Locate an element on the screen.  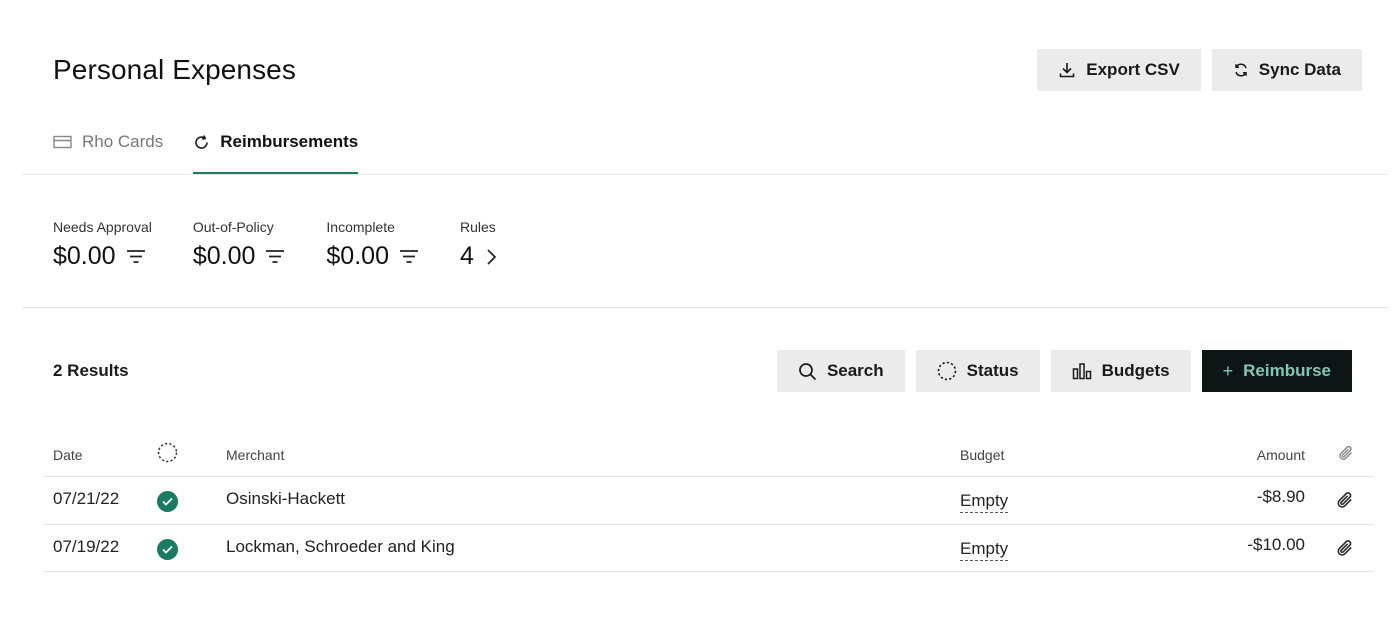
stat-label: Rules is located at coordinates (477, 227).